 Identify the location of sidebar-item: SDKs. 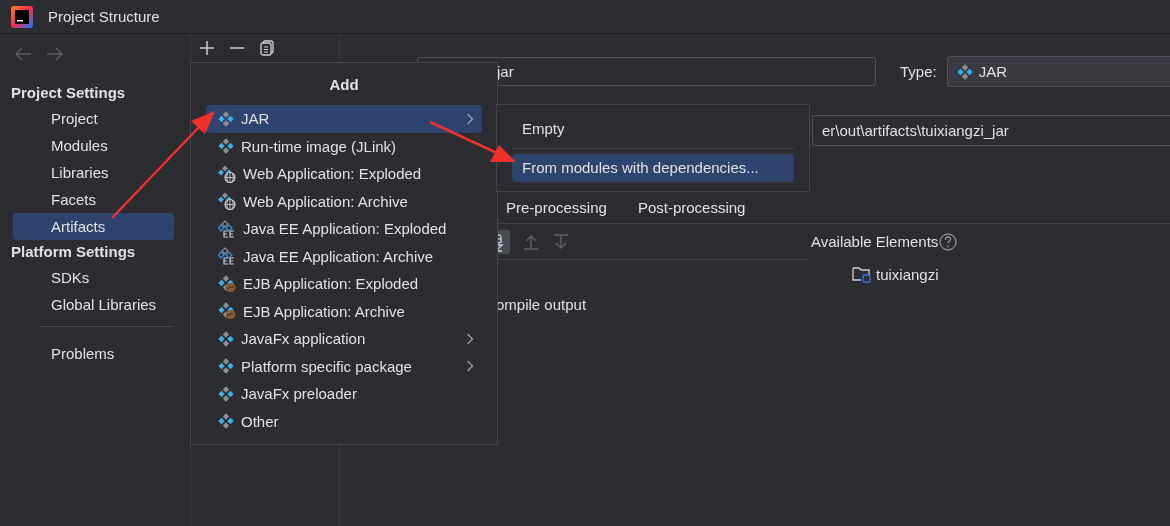
(93, 277).